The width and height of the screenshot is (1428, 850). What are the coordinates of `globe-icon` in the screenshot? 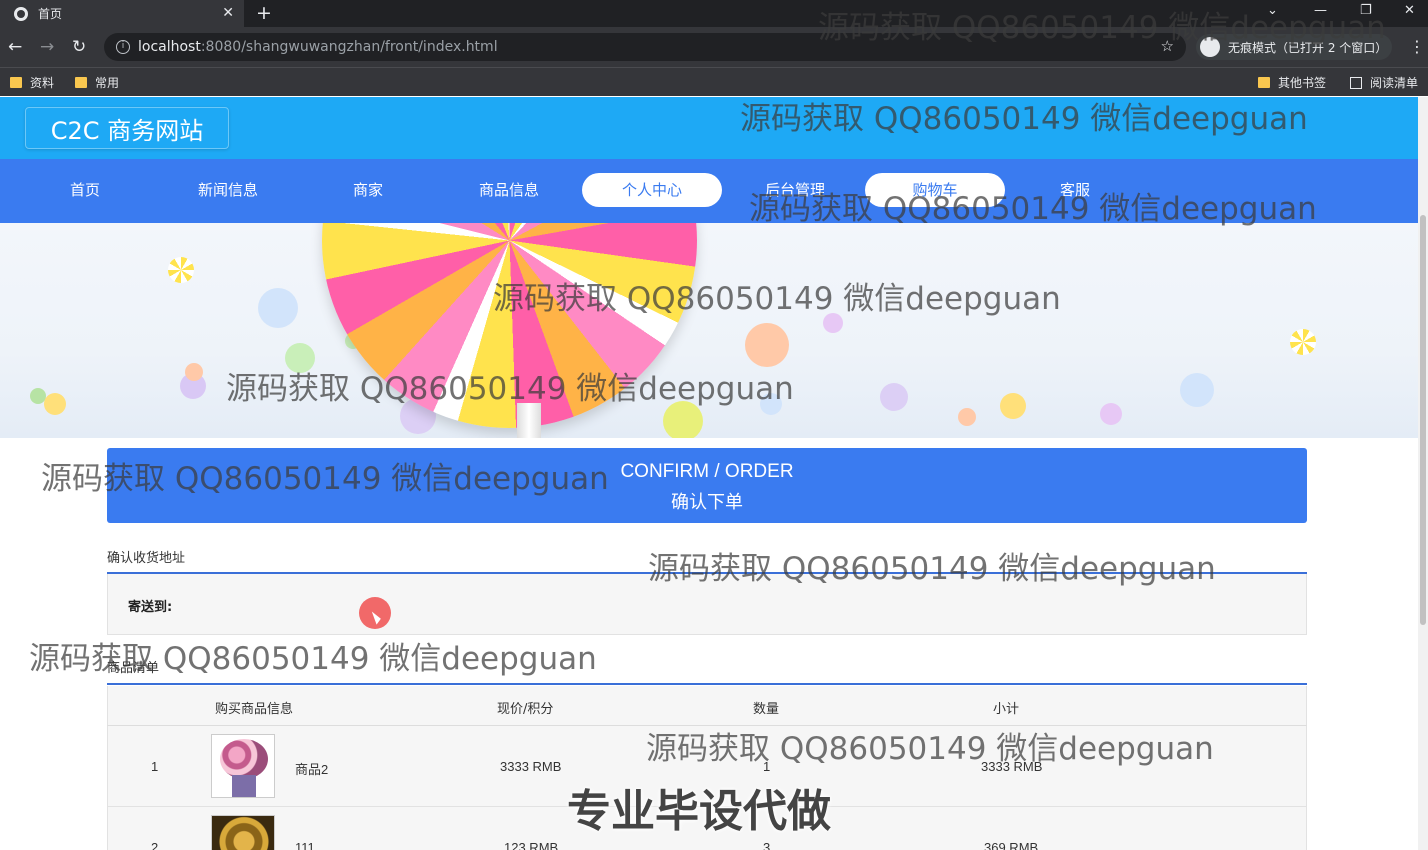 It's located at (21, 13).